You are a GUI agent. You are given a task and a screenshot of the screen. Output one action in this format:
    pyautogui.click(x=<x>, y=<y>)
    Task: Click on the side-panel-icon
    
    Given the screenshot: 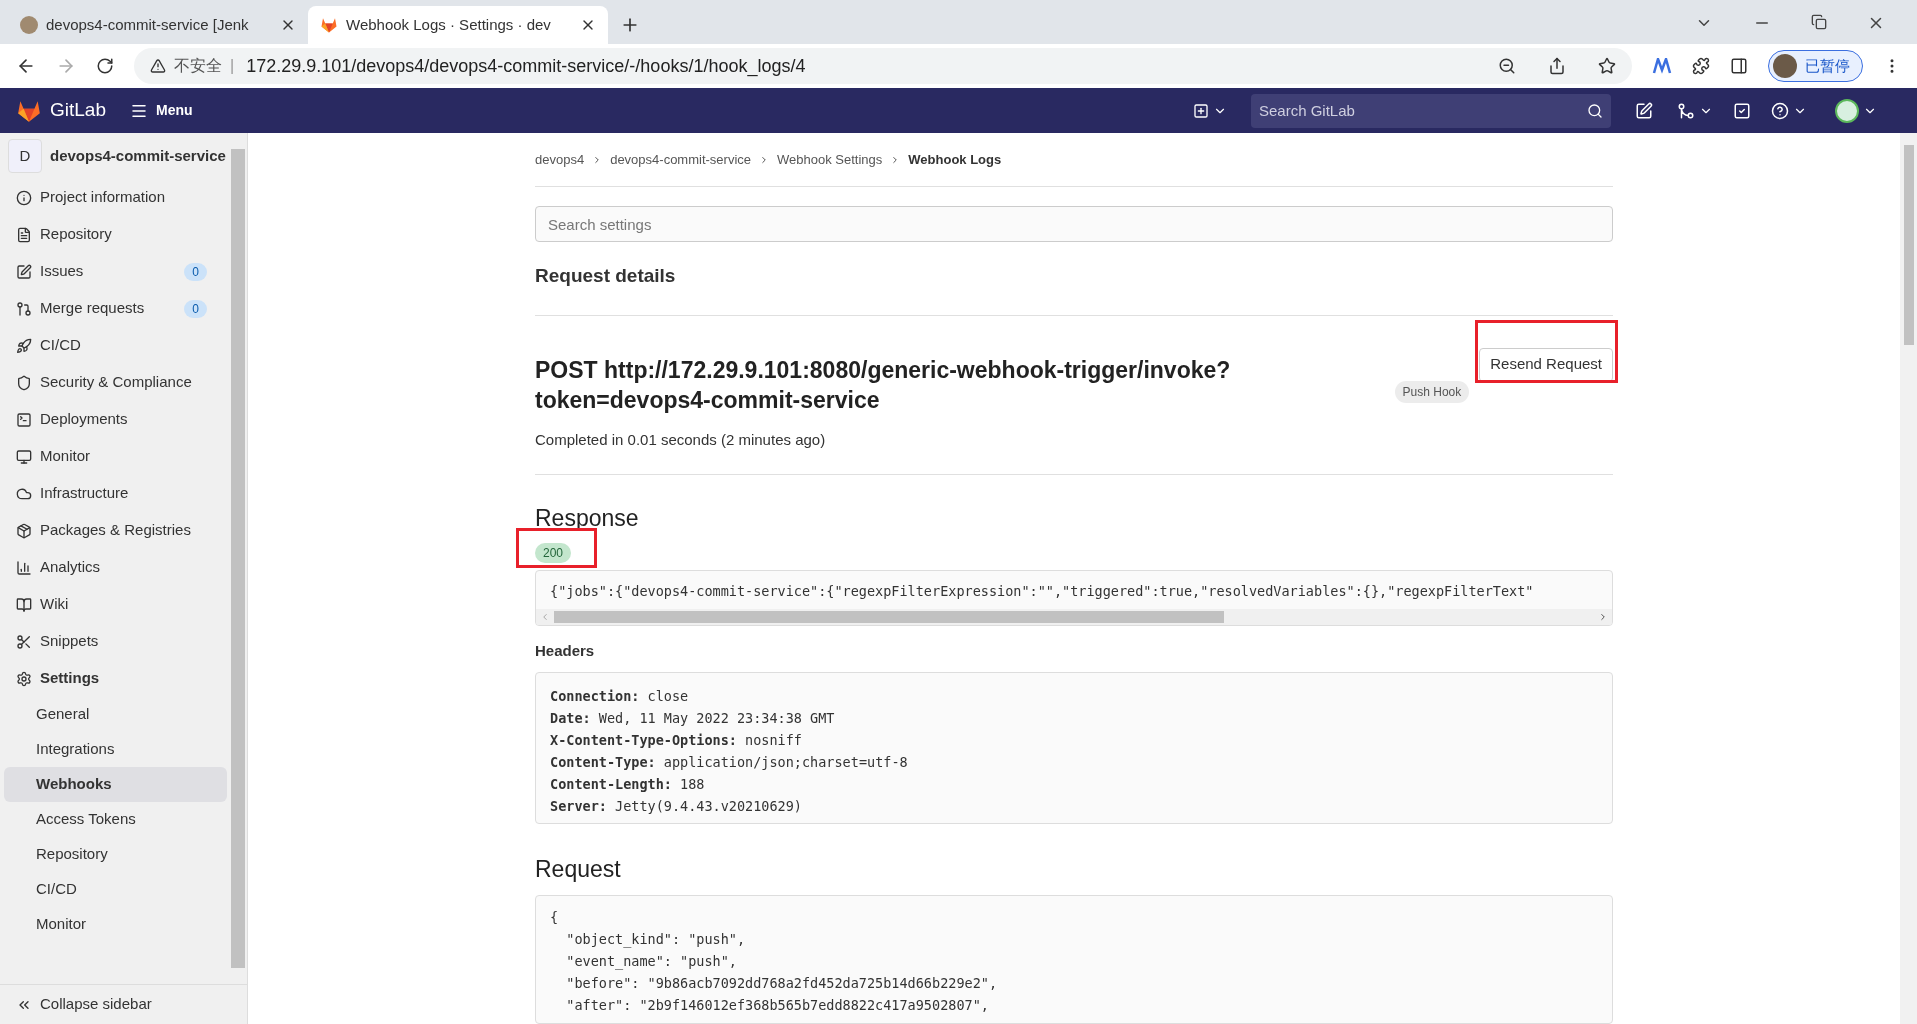 What is the action you would take?
    pyautogui.click(x=1739, y=66)
    